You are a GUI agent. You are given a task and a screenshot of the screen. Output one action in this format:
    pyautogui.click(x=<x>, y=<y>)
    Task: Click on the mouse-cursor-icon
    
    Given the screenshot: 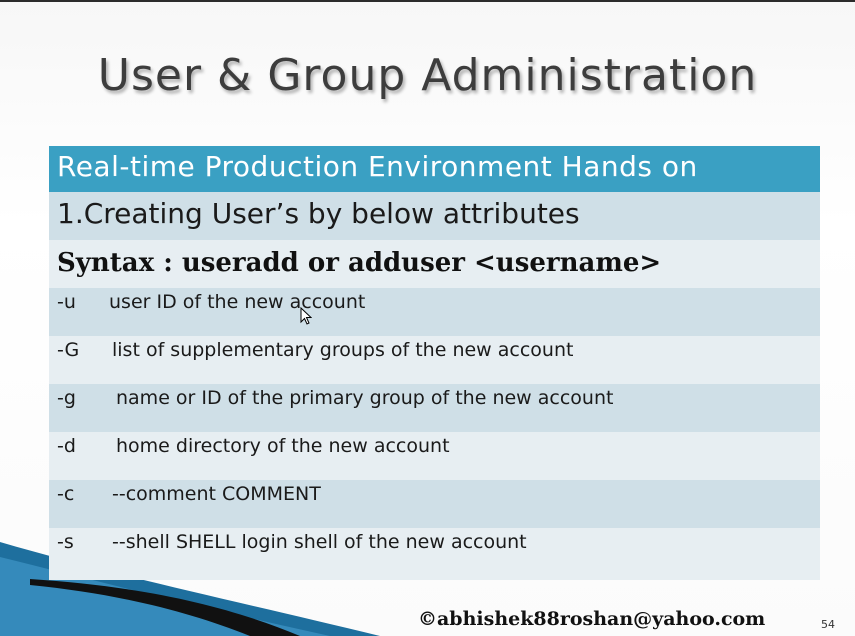 What is the action you would take?
    pyautogui.click(x=306, y=316)
    